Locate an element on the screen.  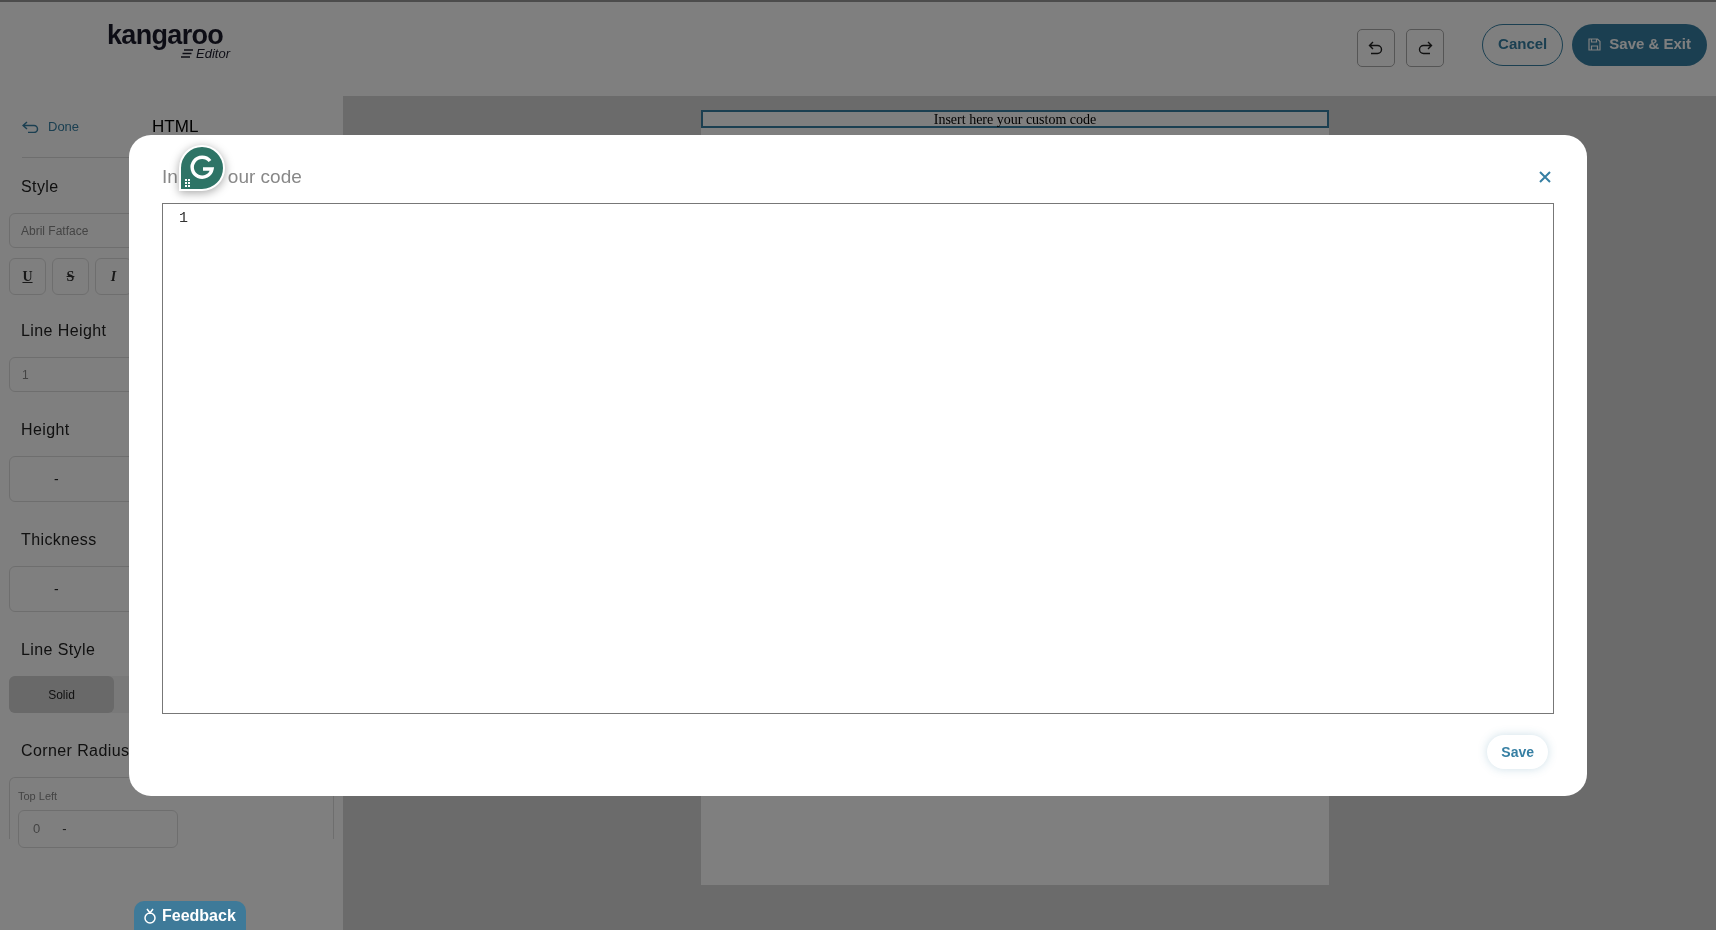
corner-field: 0 - is located at coordinates (98, 828).